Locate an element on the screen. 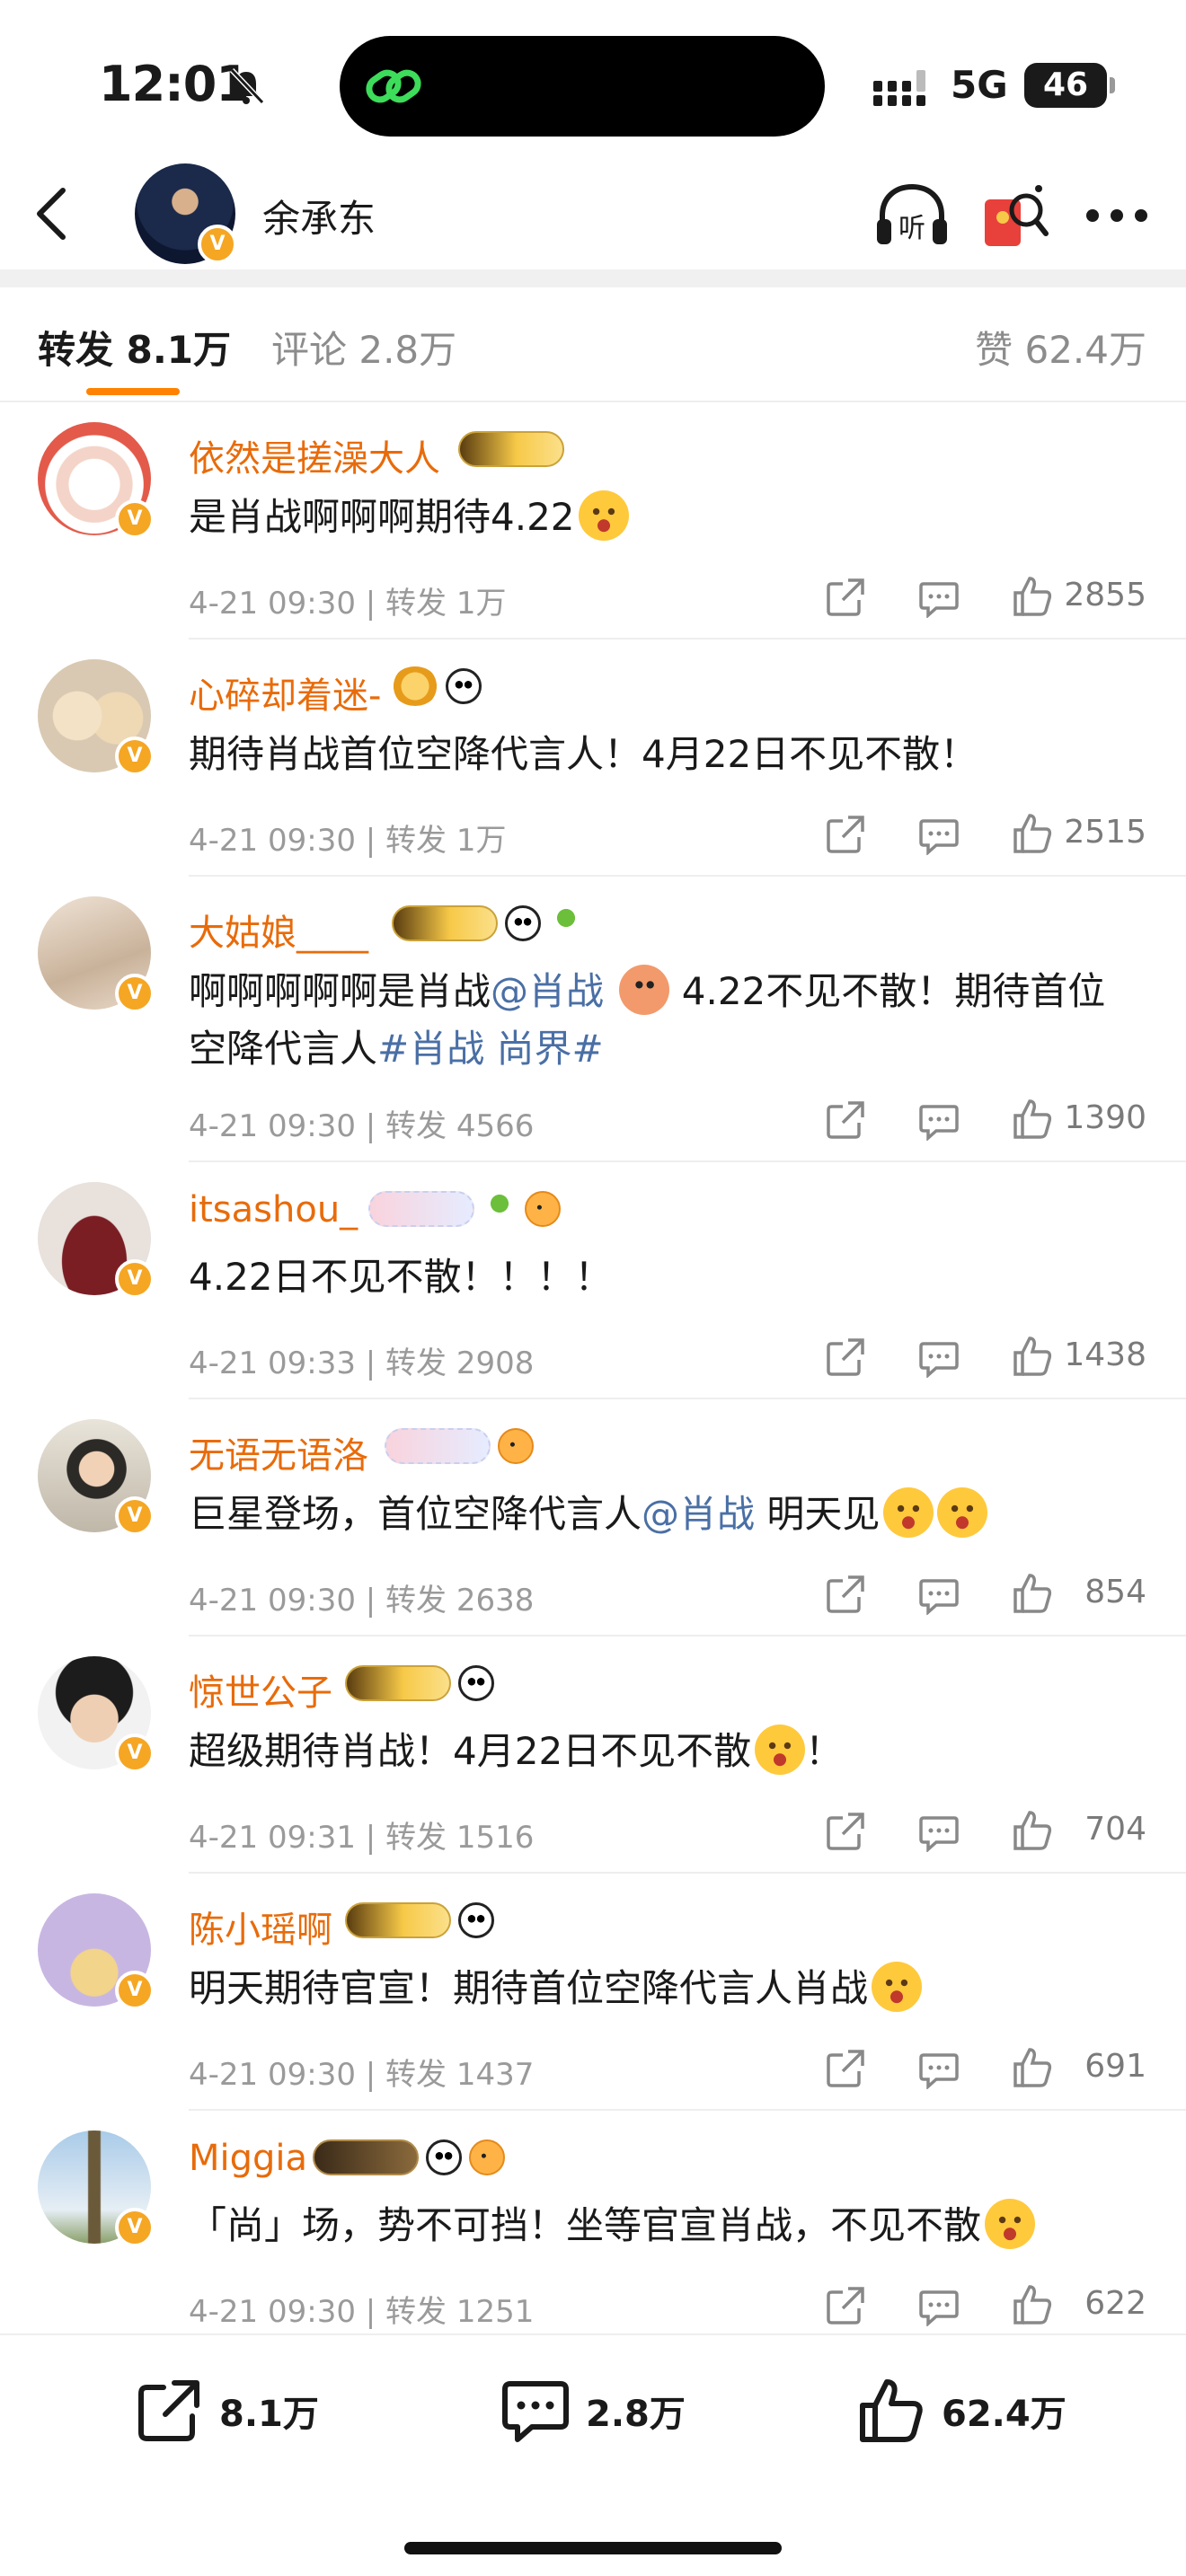 The width and height of the screenshot is (1186, 2576). signal-icon is located at coordinates (899, 88).